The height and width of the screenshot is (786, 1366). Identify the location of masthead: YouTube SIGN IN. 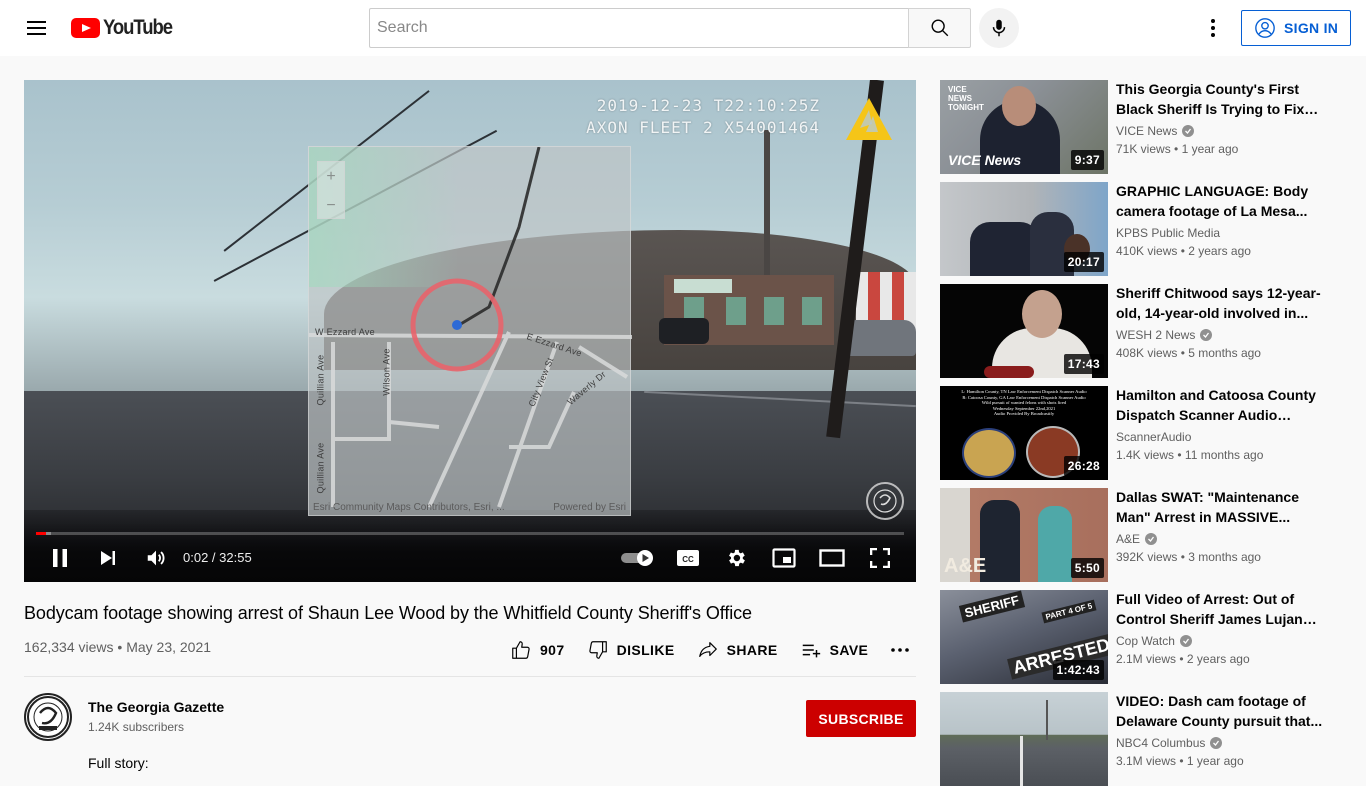
(683, 28).